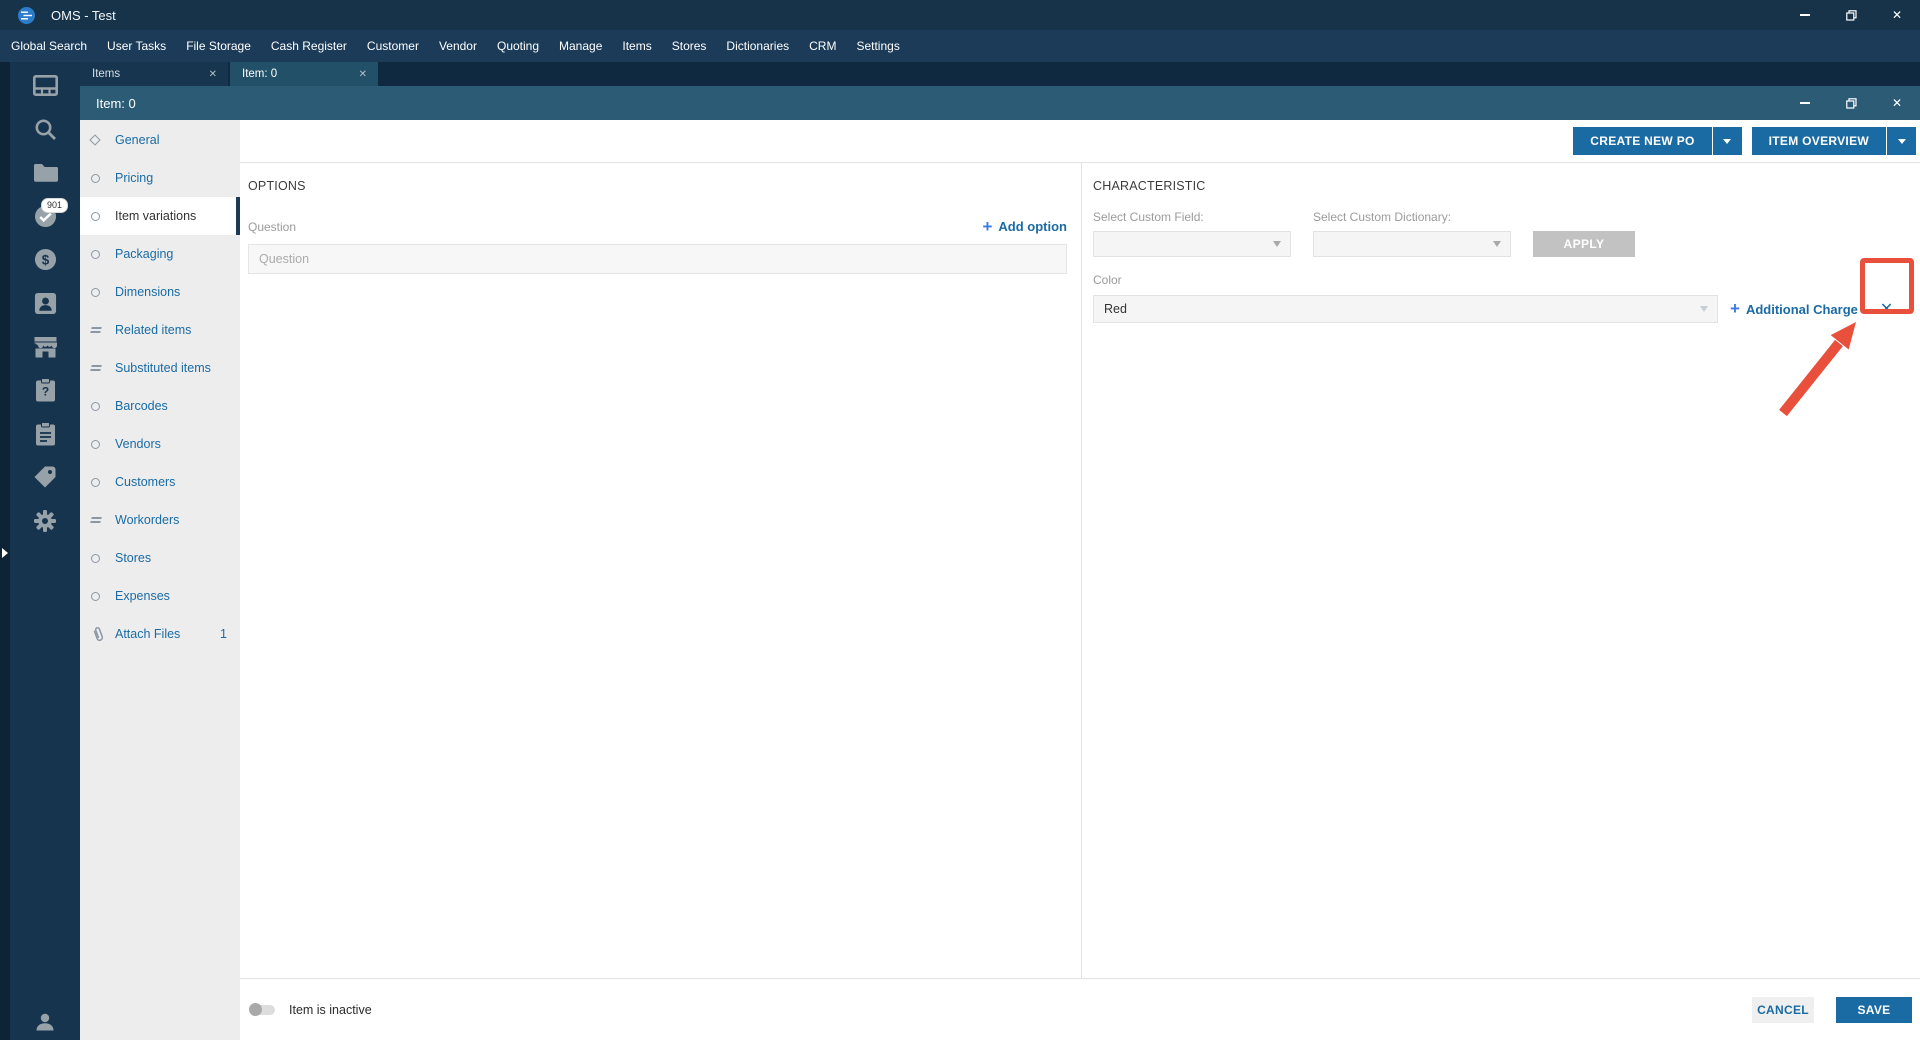  I want to click on tasks-check-icon: 901, so click(45, 217).